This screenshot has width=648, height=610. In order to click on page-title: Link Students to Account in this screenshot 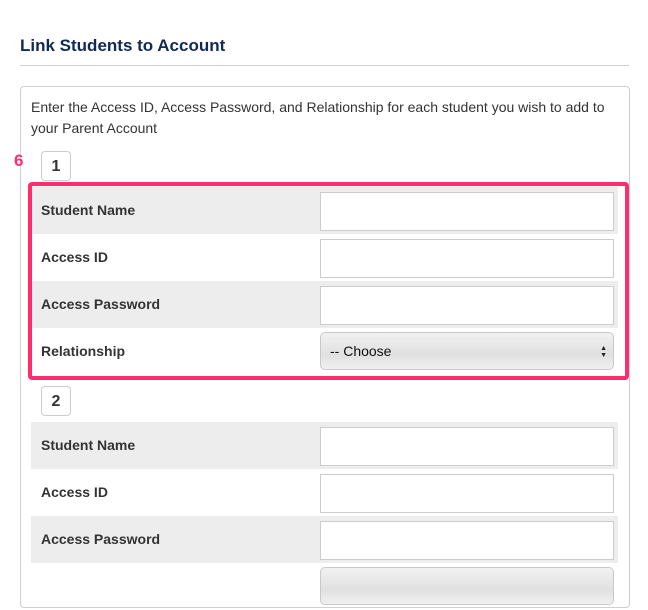, I will do `click(123, 45)`.